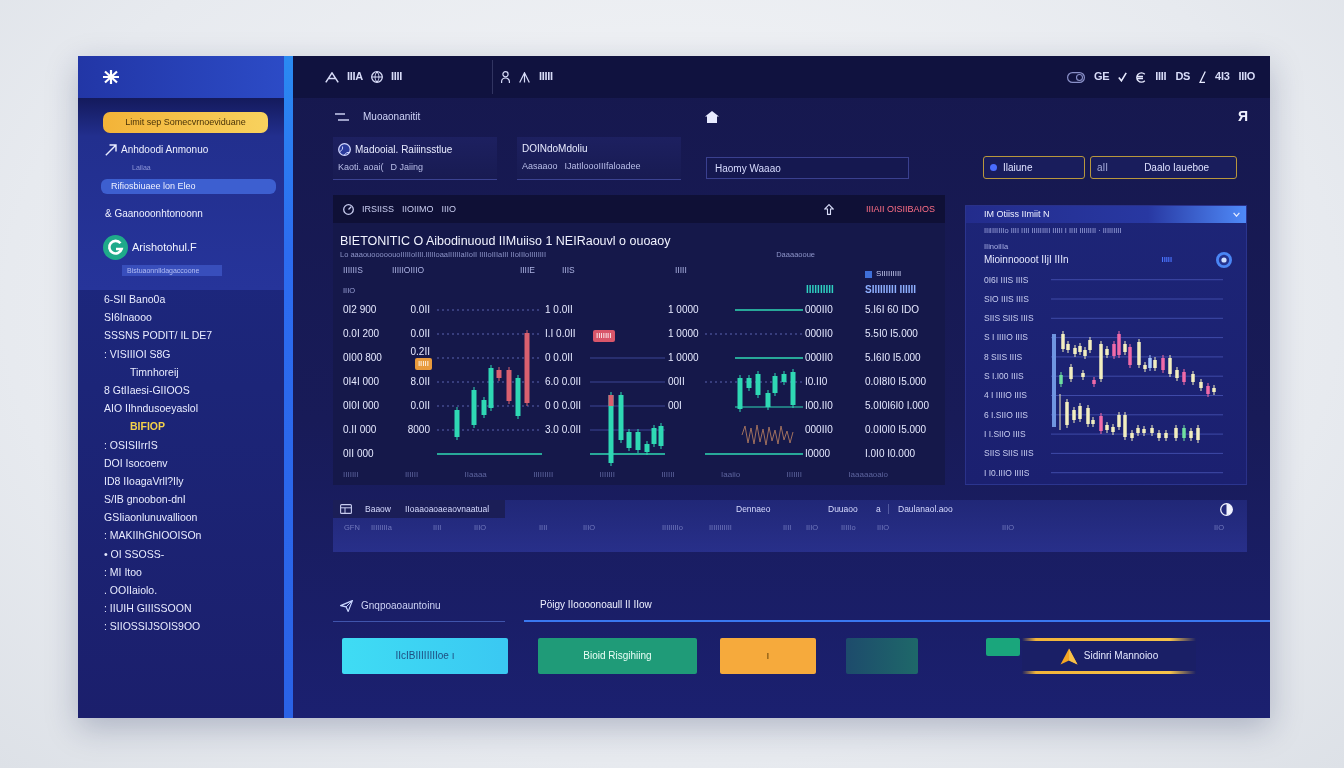 This screenshot has width=1344, height=768. What do you see at coordinates (1246, 77) in the screenshot?
I see `toolbar-link: IIIO` at bounding box center [1246, 77].